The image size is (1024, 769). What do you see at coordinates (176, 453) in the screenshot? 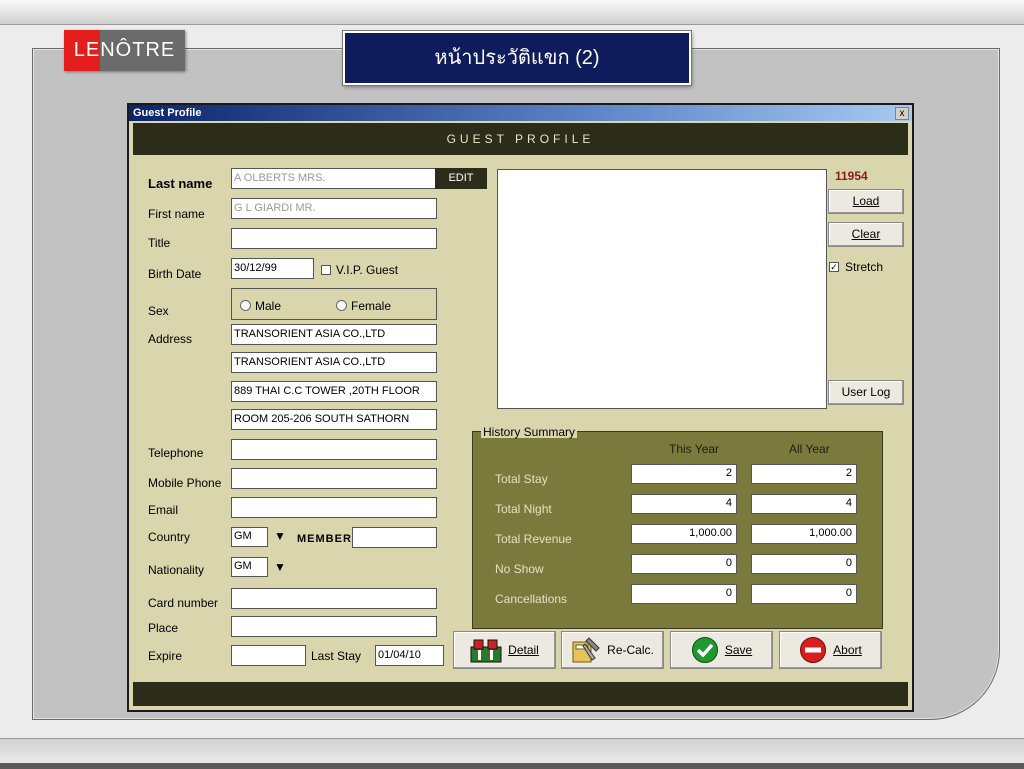
I see `telephone-label: Telephone` at bounding box center [176, 453].